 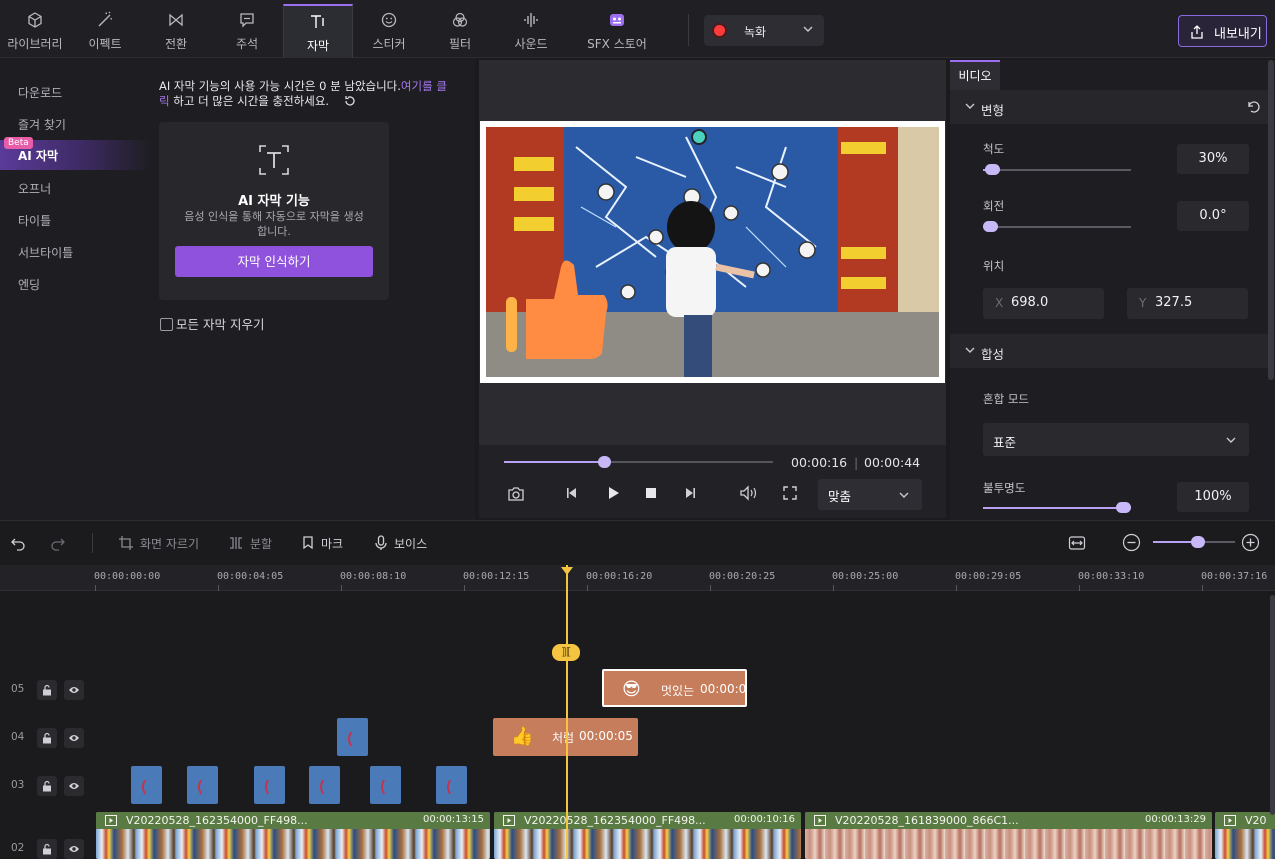 I want to click on playhead-handle, so click(x=567, y=571).